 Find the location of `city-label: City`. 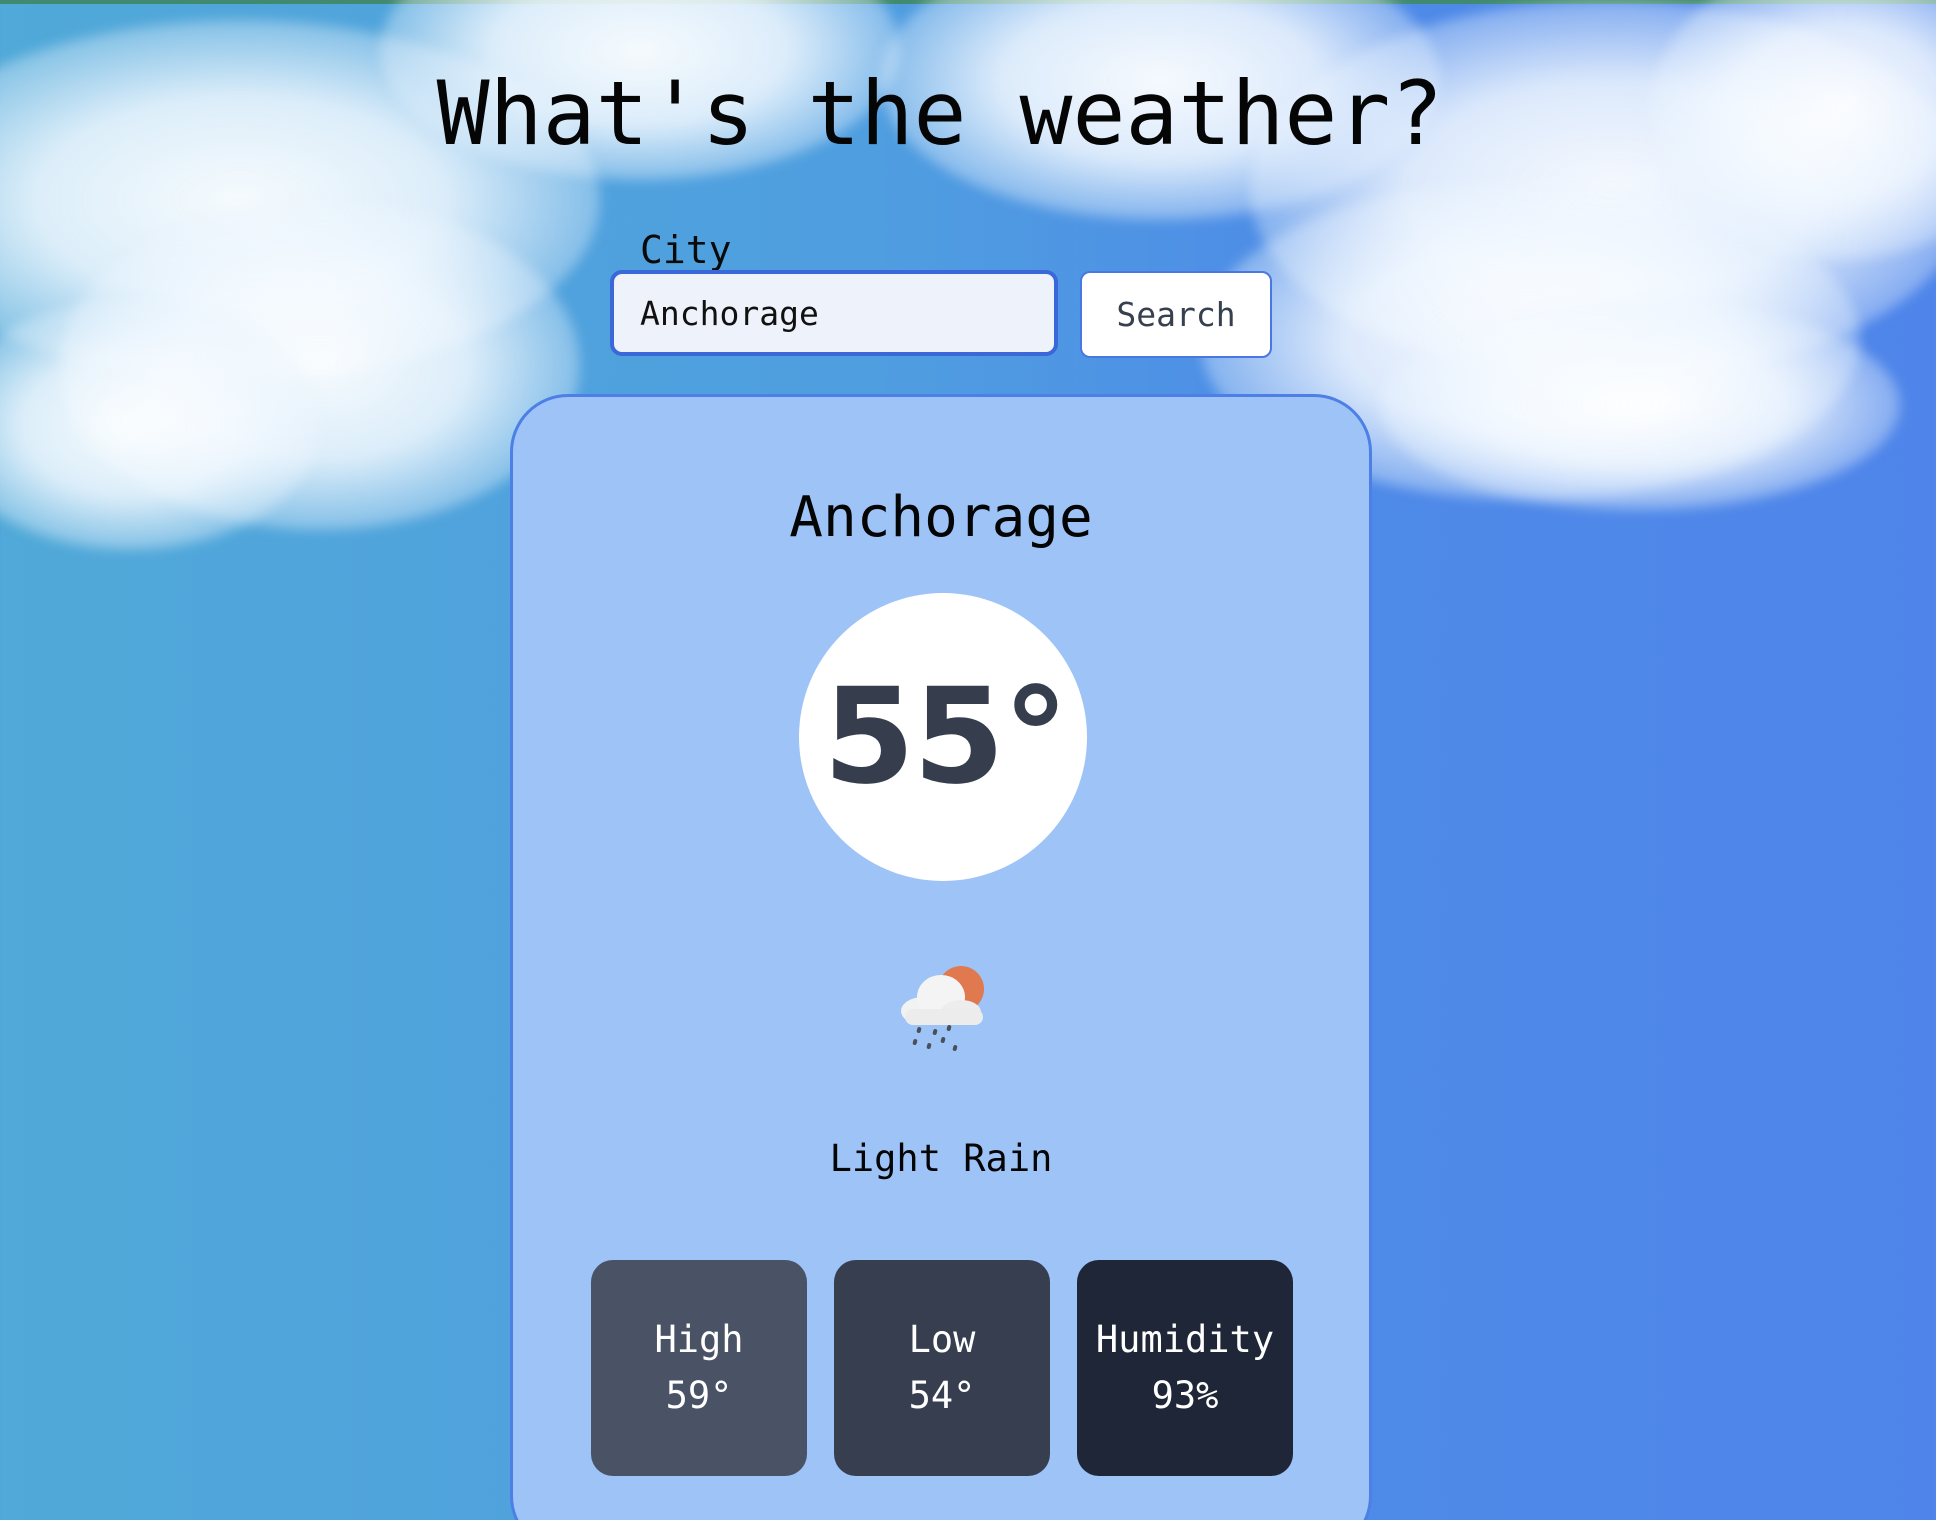

city-label: City is located at coordinates (686, 250).